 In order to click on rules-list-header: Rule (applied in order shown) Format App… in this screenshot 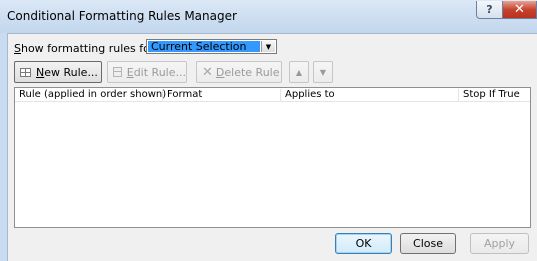, I will do `click(272, 95)`.